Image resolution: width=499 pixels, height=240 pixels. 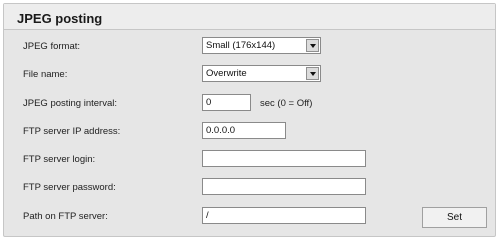 I want to click on ftp-path-value: /, so click(x=207, y=215).